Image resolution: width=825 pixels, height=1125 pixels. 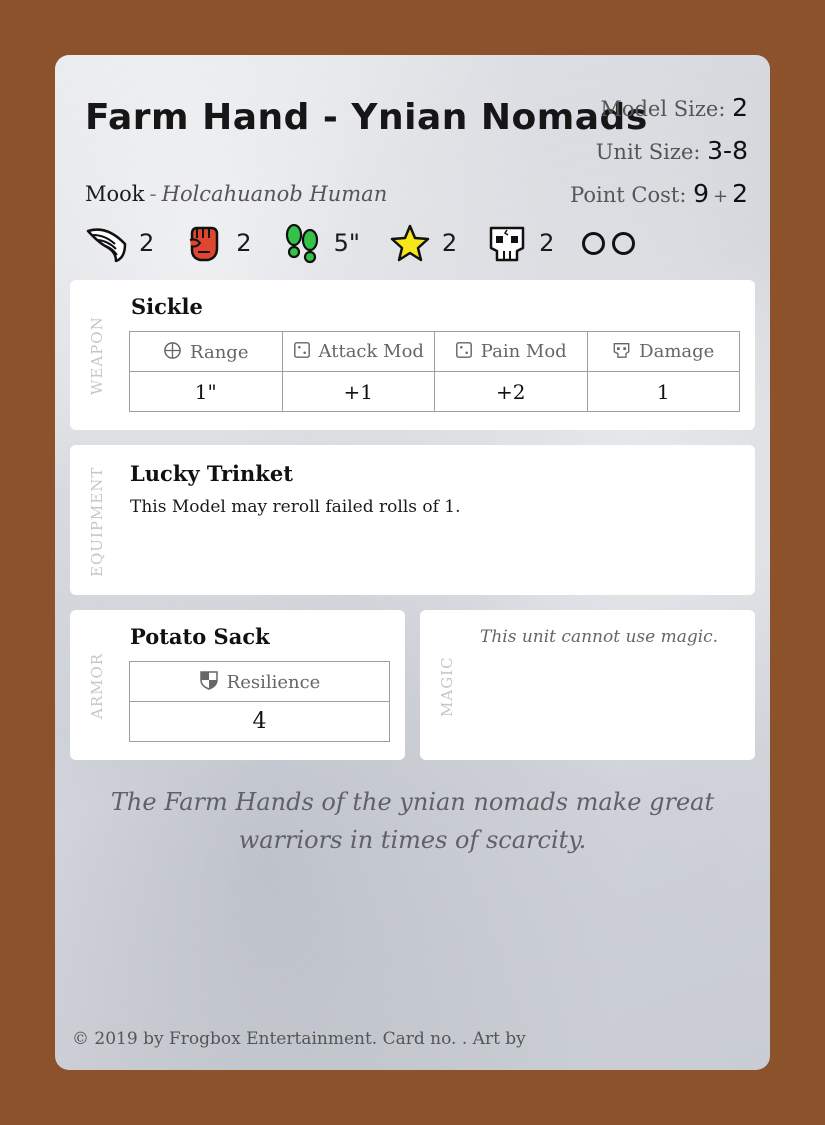 I want to click on weapon-section-label: WEAPON, so click(x=97, y=355).